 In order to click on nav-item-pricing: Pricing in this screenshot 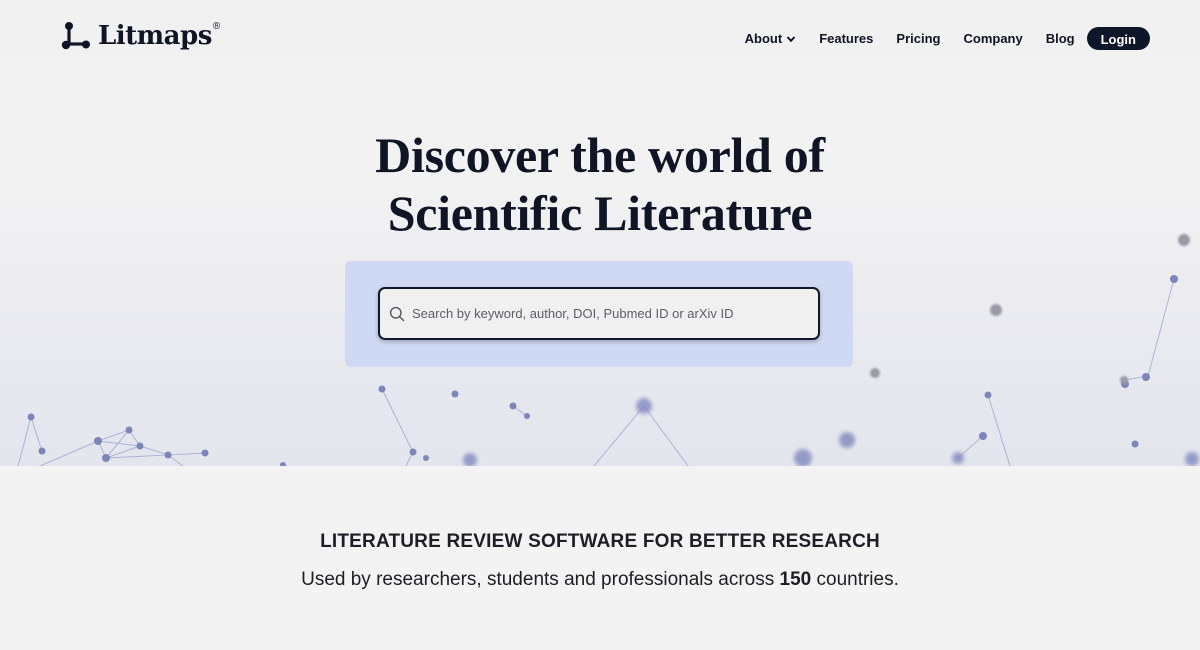, I will do `click(918, 38)`.